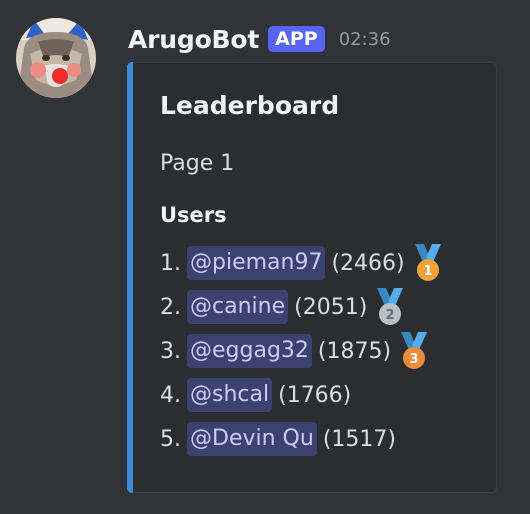 The width and height of the screenshot is (530, 514). What do you see at coordinates (193, 215) in the screenshot?
I see `embed-section-title: Users` at bounding box center [193, 215].